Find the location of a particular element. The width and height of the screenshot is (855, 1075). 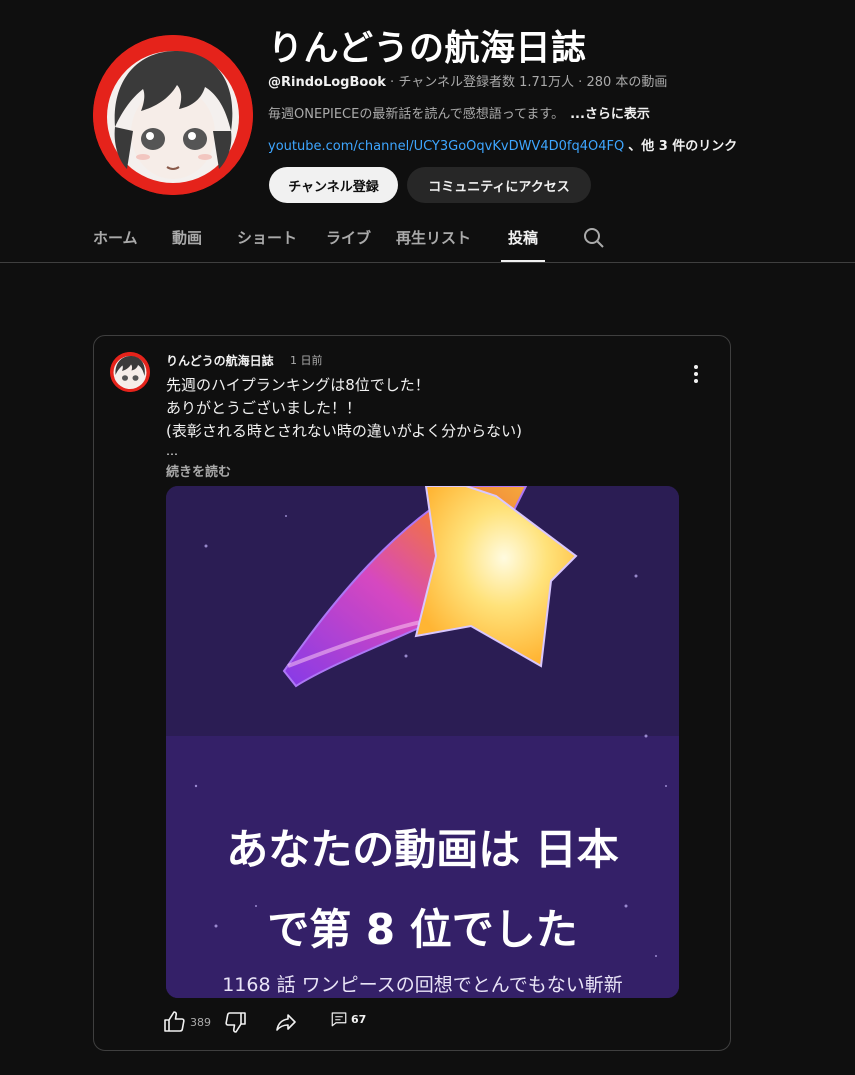

dislike-button is located at coordinates (236, 1022).